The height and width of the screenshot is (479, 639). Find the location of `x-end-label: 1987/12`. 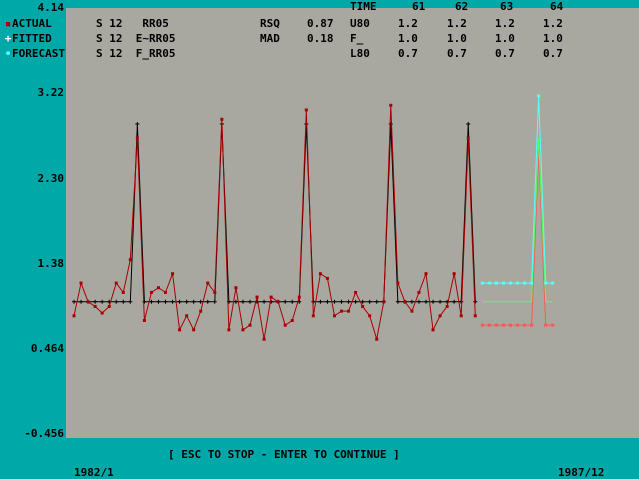

x-end-label: 1987/12 is located at coordinates (581, 472).